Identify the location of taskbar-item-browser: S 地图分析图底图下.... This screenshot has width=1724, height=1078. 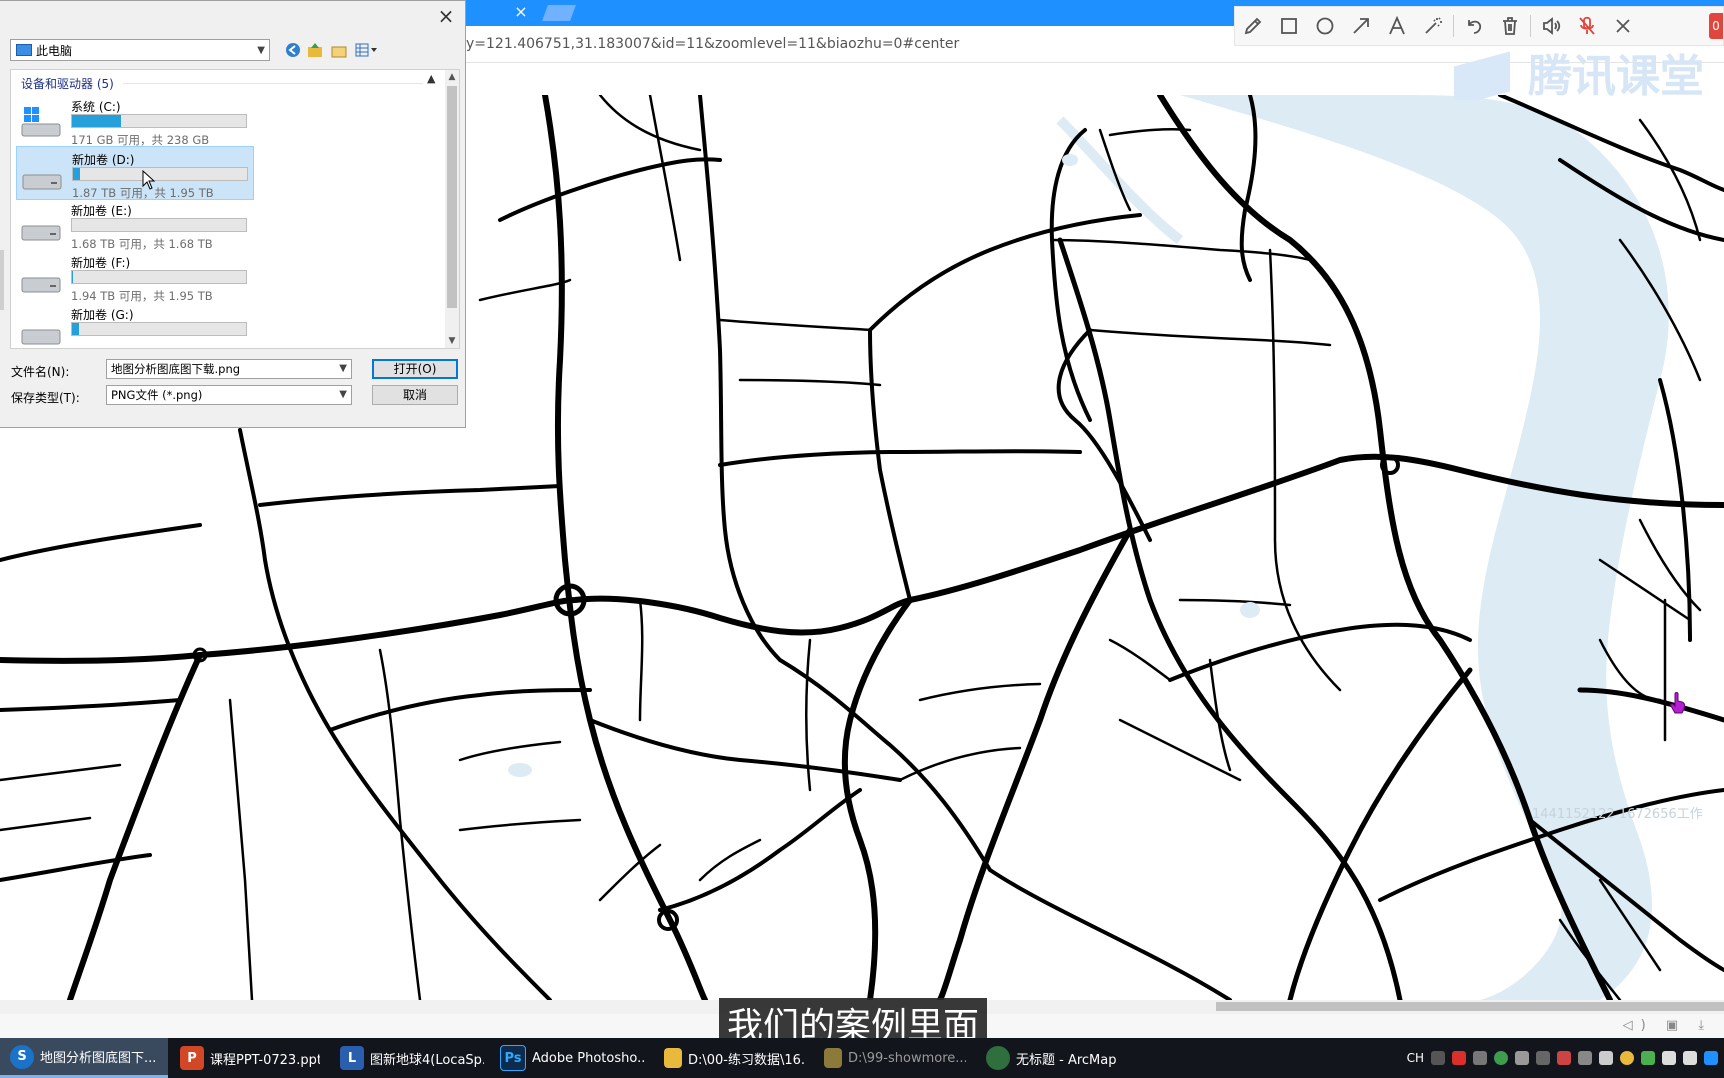
(84, 1058).